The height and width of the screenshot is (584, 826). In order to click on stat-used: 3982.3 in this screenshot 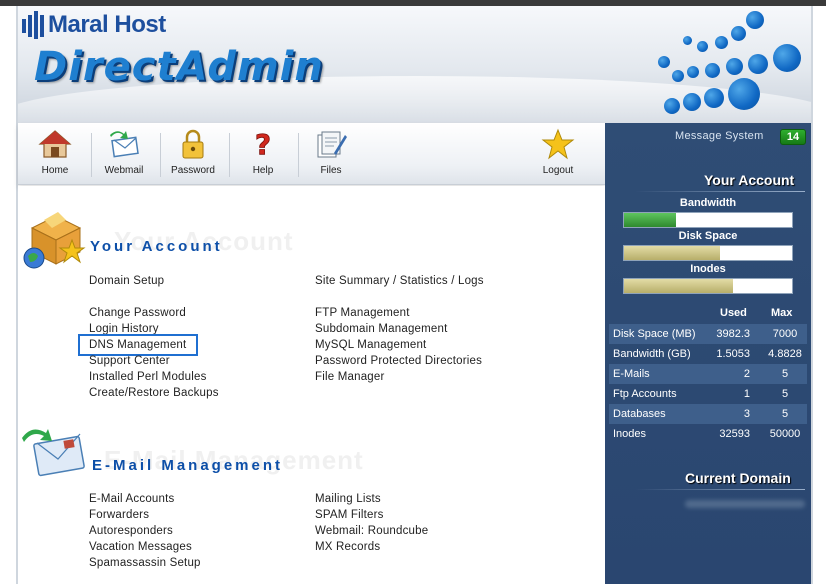, I will do `click(733, 334)`.